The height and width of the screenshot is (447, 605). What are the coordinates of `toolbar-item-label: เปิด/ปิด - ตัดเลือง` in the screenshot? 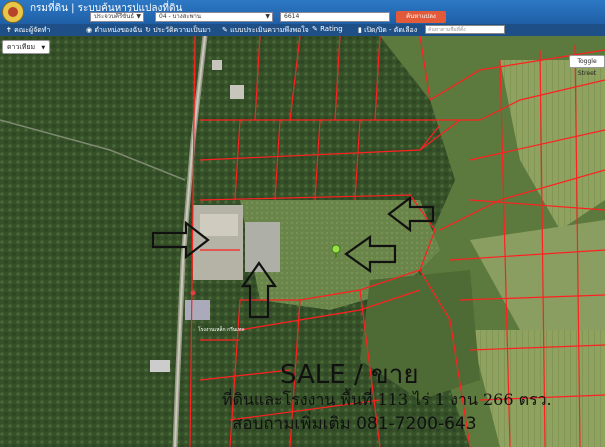 It's located at (391, 30).